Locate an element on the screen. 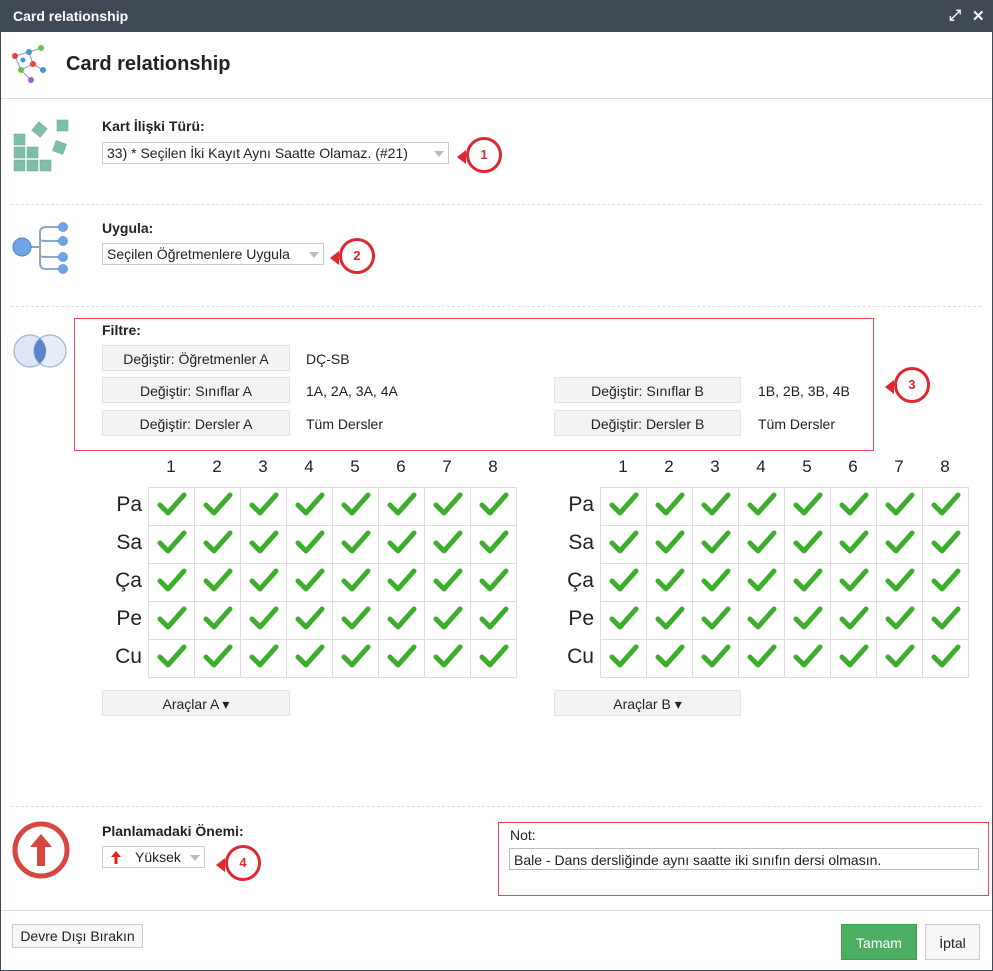 Image resolution: width=993 pixels, height=971 pixels. apply-select: Seçilen Öğretmenlere Uygula is located at coordinates (213, 254).